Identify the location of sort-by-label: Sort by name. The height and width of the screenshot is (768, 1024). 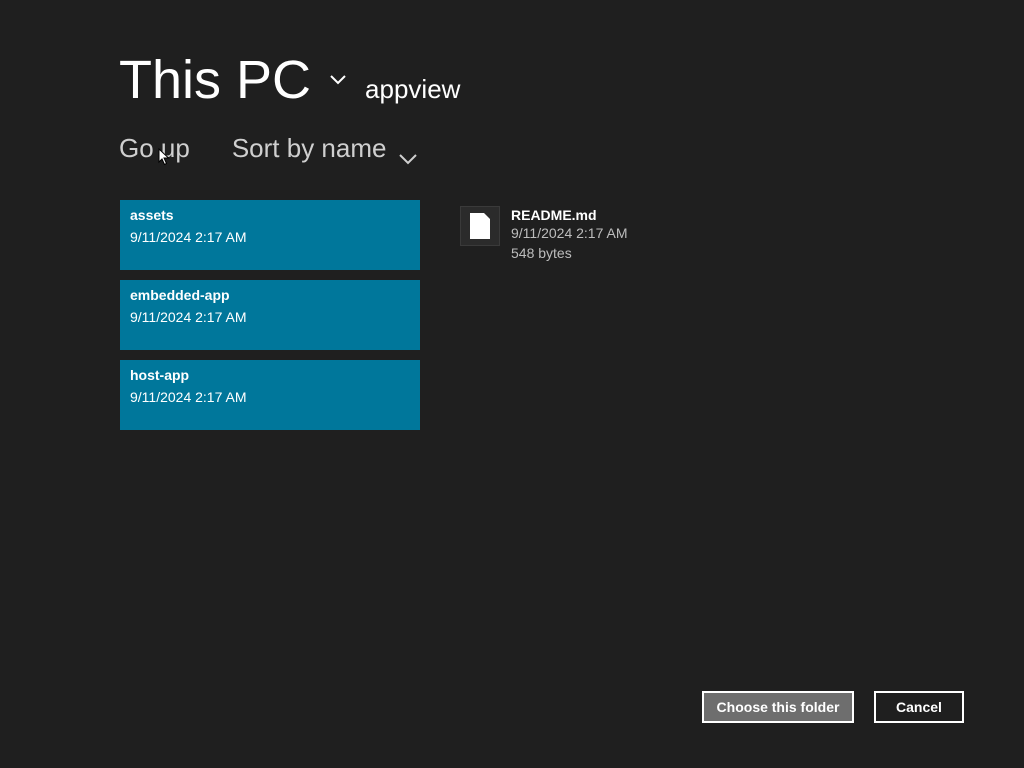
(309, 148).